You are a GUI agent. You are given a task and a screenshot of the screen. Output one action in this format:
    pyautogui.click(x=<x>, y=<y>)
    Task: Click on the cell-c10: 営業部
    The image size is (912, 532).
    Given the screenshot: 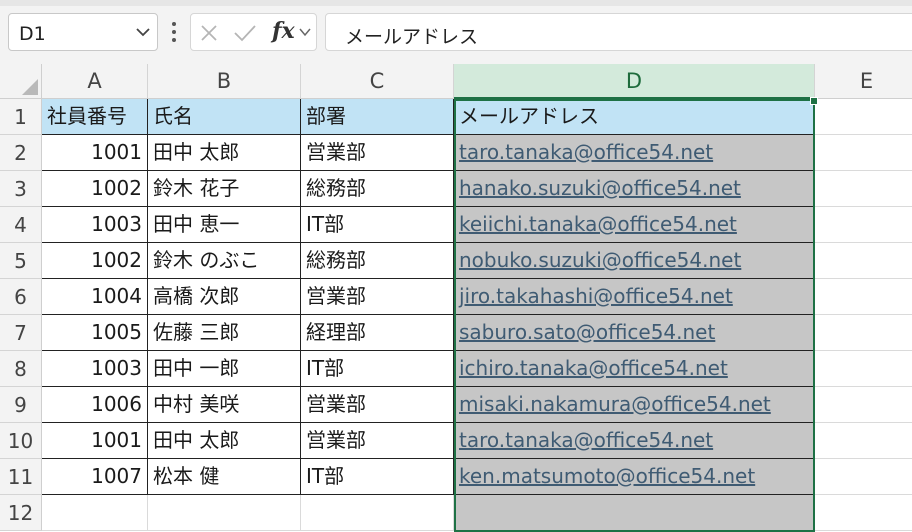 What is the action you would take?
    pyautogui.click(x=377, y=441)
    